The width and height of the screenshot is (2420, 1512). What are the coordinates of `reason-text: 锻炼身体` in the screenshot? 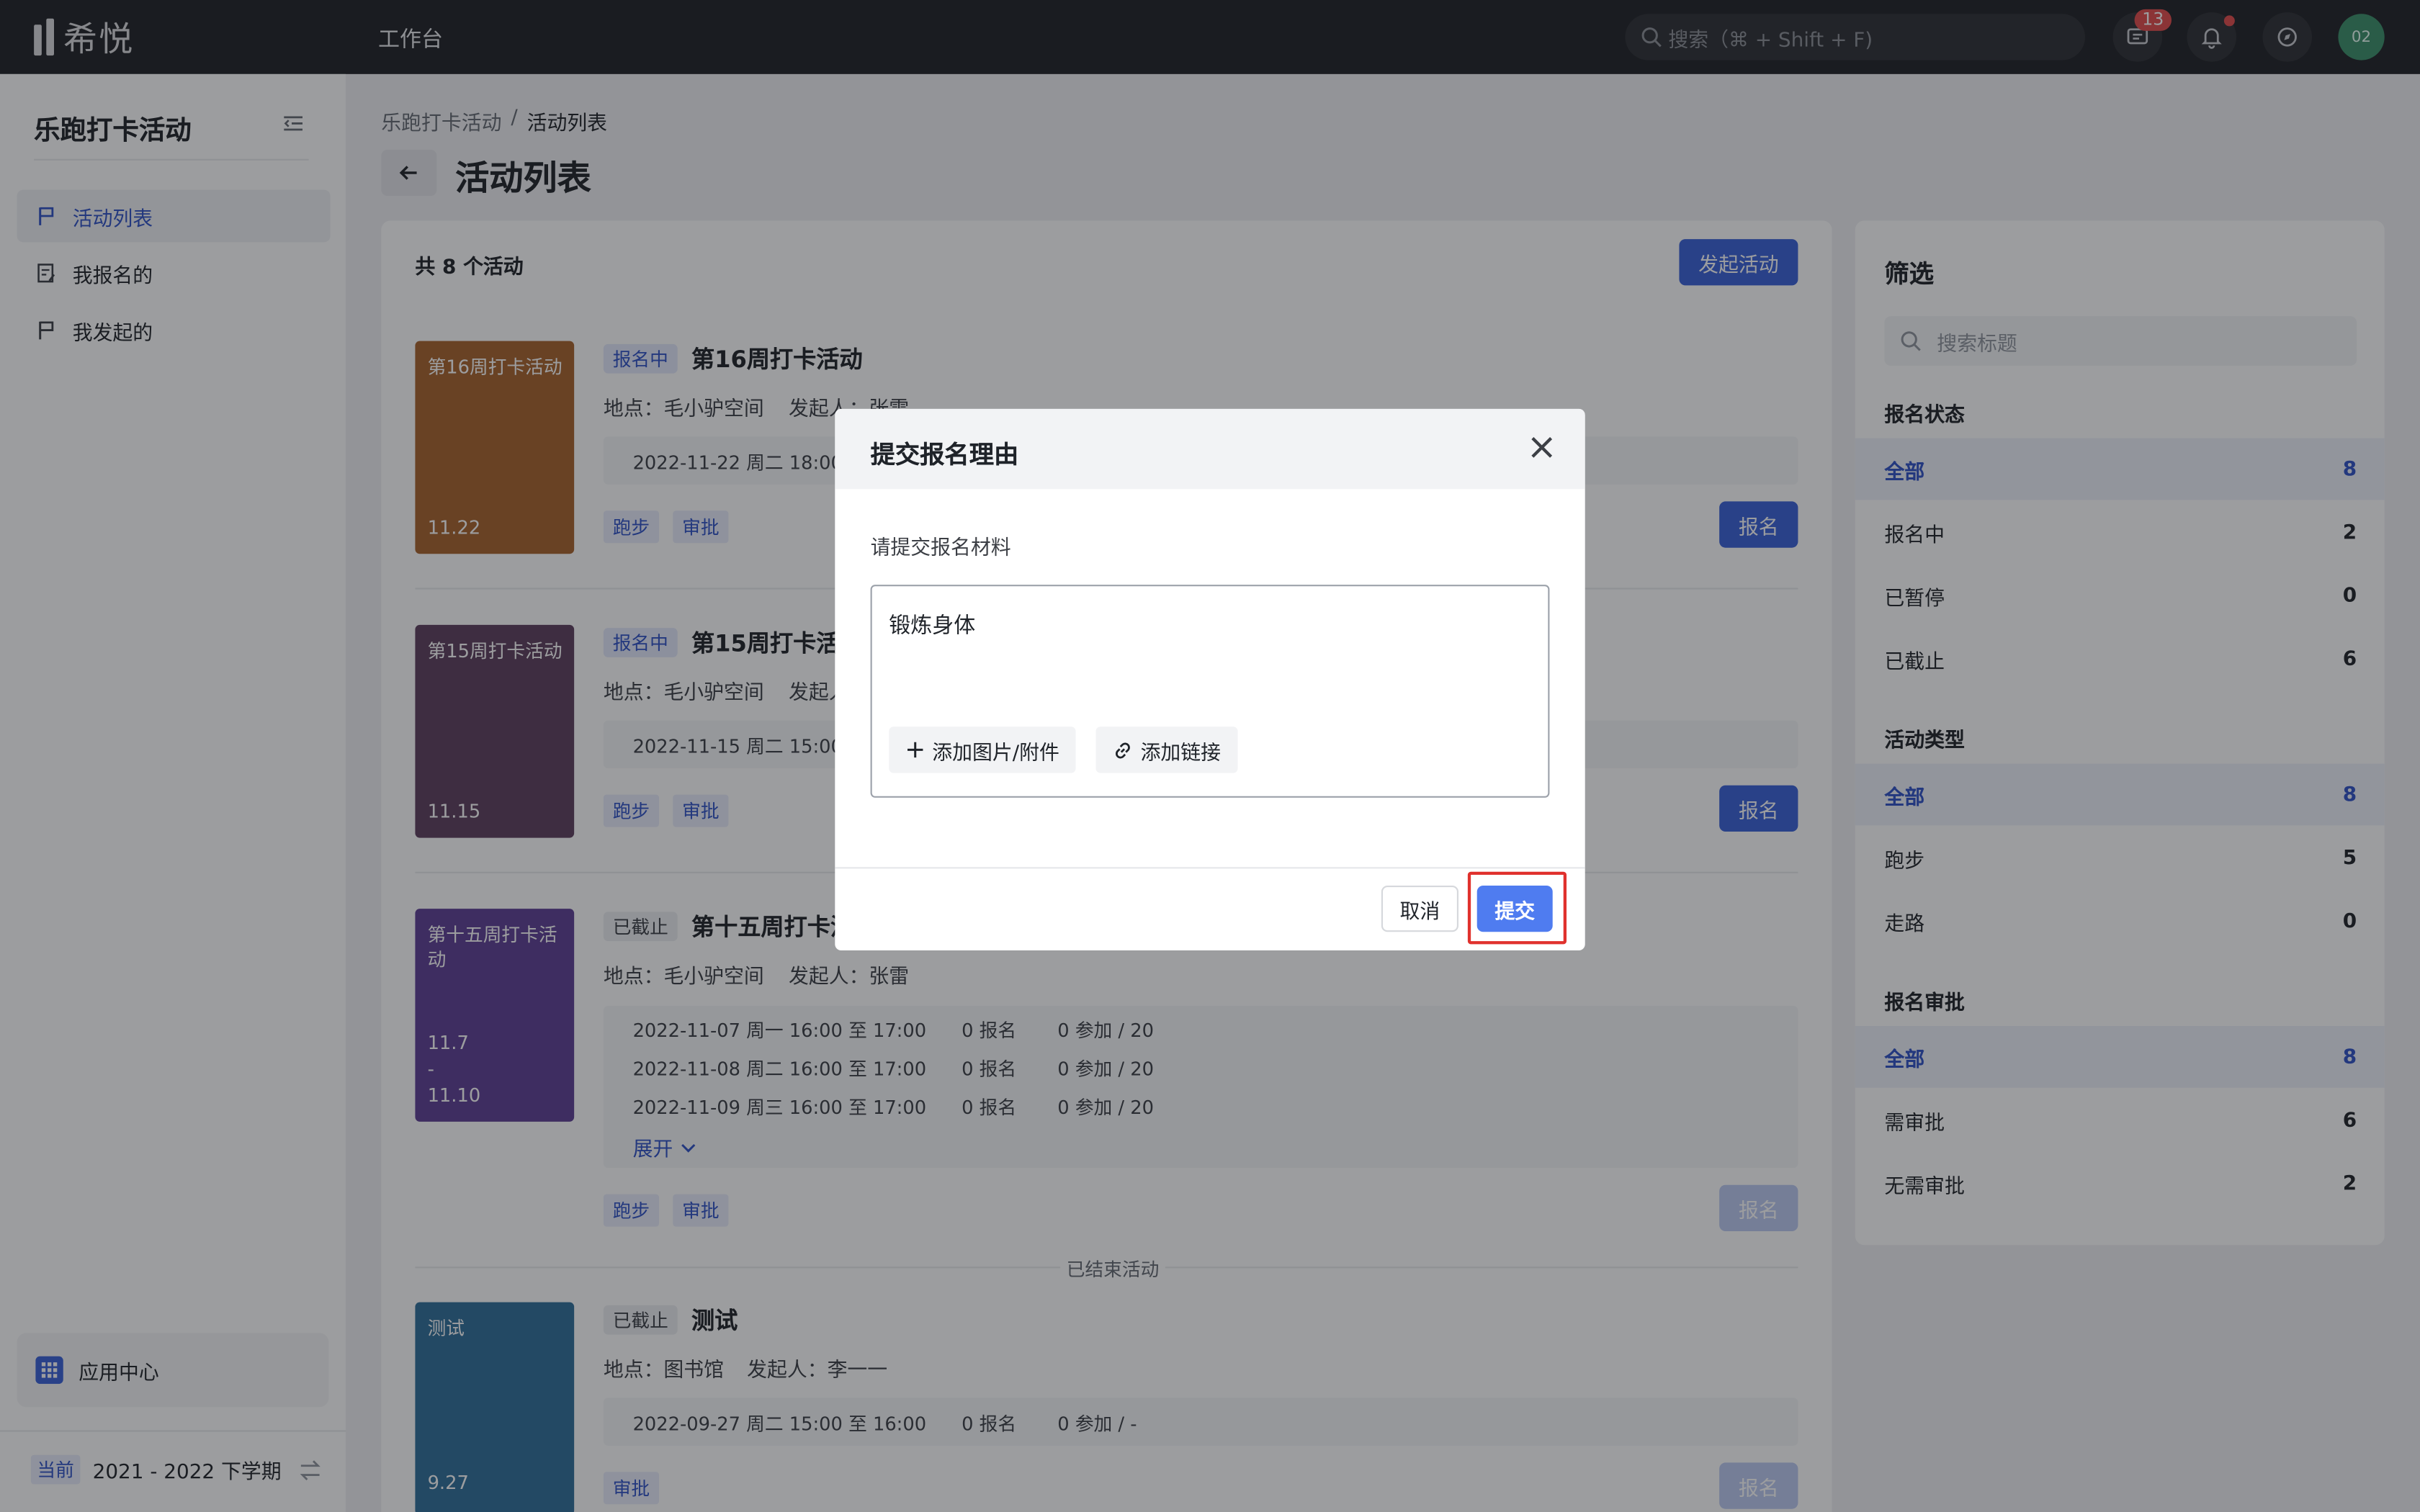 It's located at (932, 626).